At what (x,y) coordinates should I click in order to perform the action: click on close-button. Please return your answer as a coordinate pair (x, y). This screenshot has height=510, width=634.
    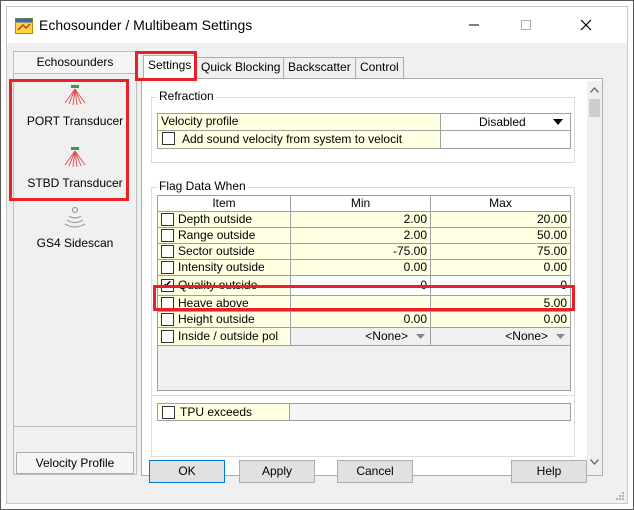
    Looking at the image, I should click on (586, 25).